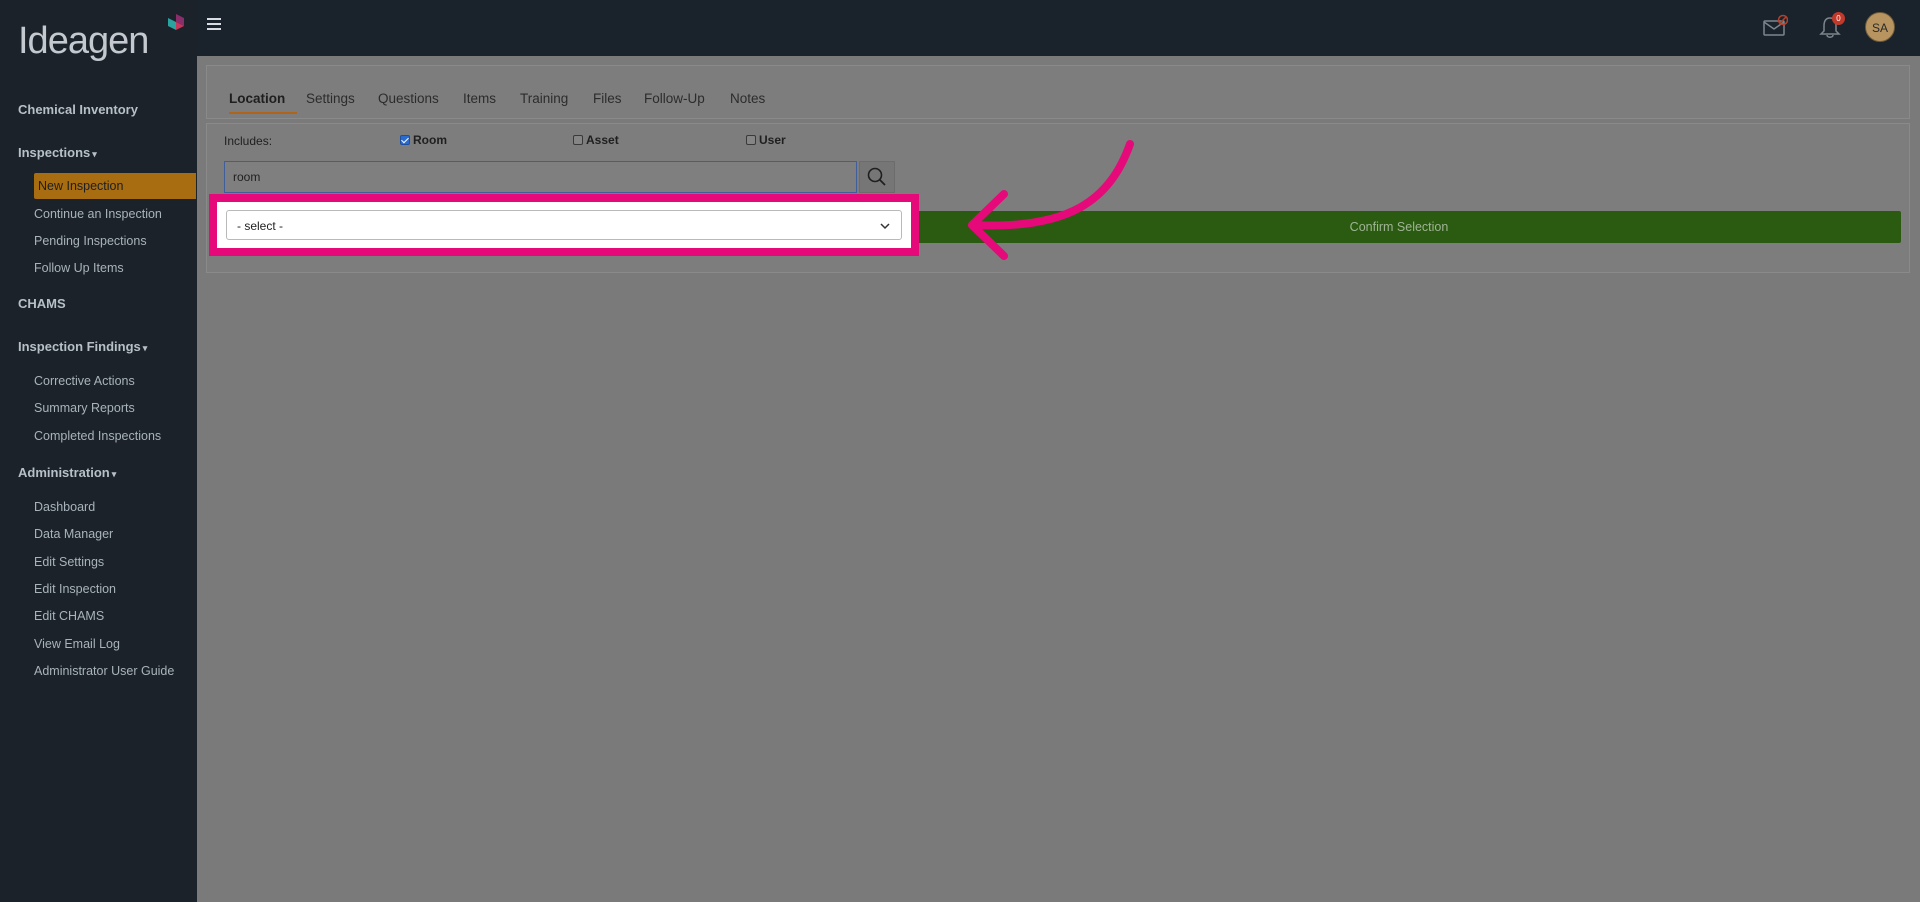  What do you see at coordinates (540, 177) in the screenshot?
I see `location-search-input` at bounding box center [540, 177].